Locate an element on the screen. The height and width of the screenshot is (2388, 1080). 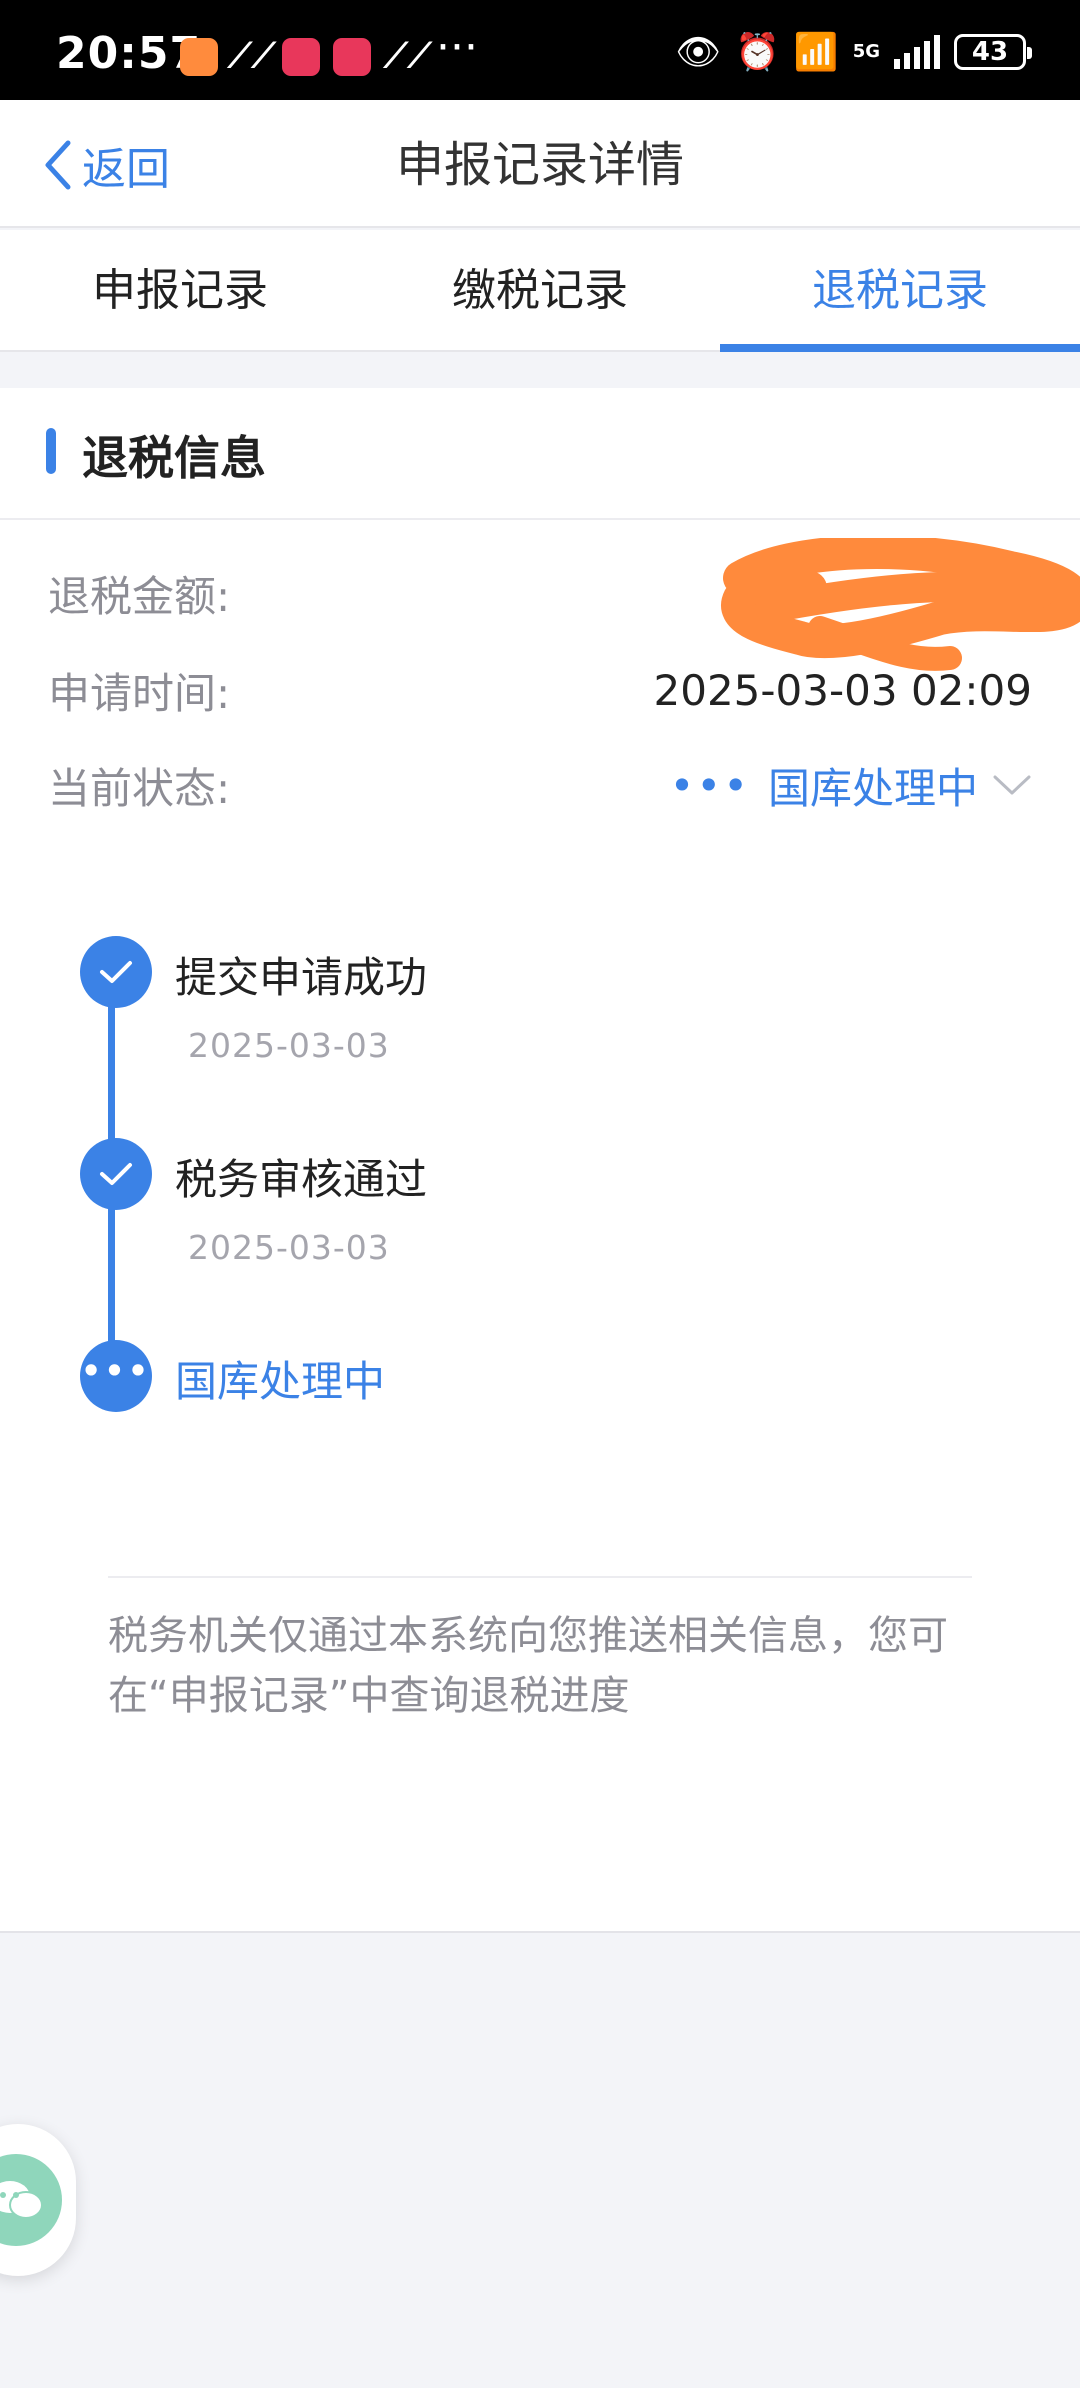
processing-dots-icon: ••• is located at coordinates (709, 785).